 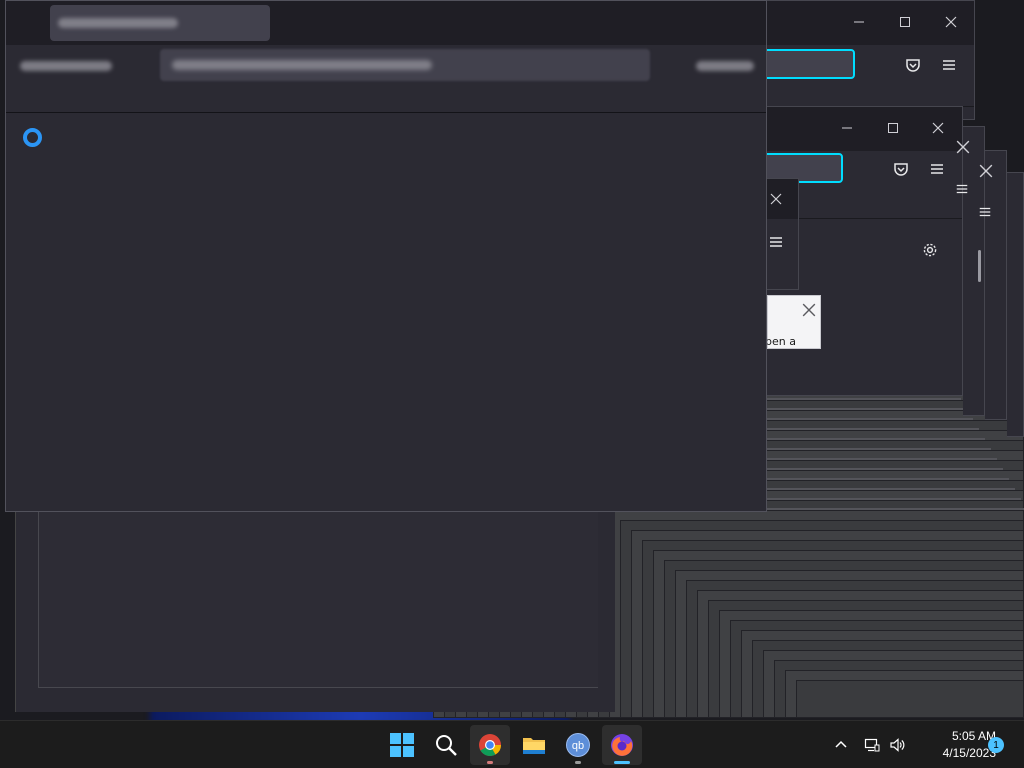 I want to click on folder-icon, so click(x=534, y=746).